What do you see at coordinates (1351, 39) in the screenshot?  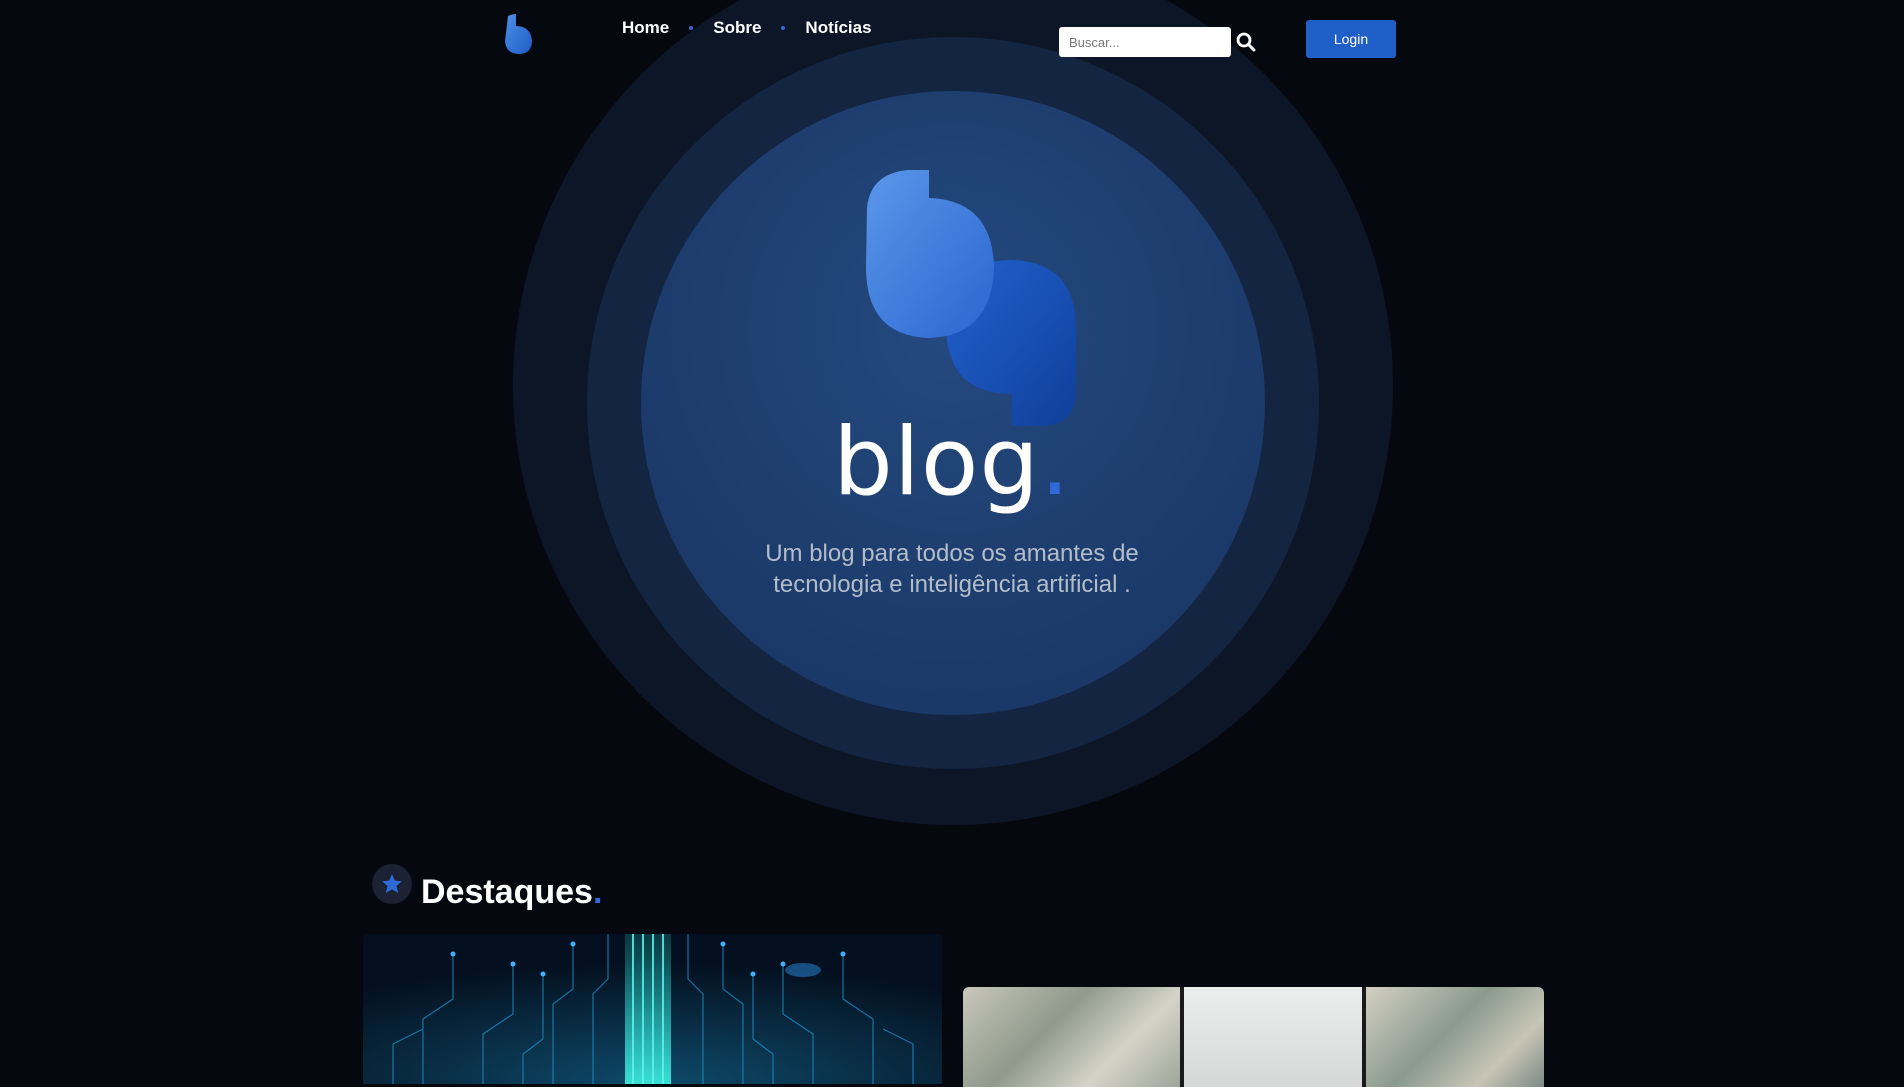 I see `login-button: Login` at bounding box center [1351, 39].